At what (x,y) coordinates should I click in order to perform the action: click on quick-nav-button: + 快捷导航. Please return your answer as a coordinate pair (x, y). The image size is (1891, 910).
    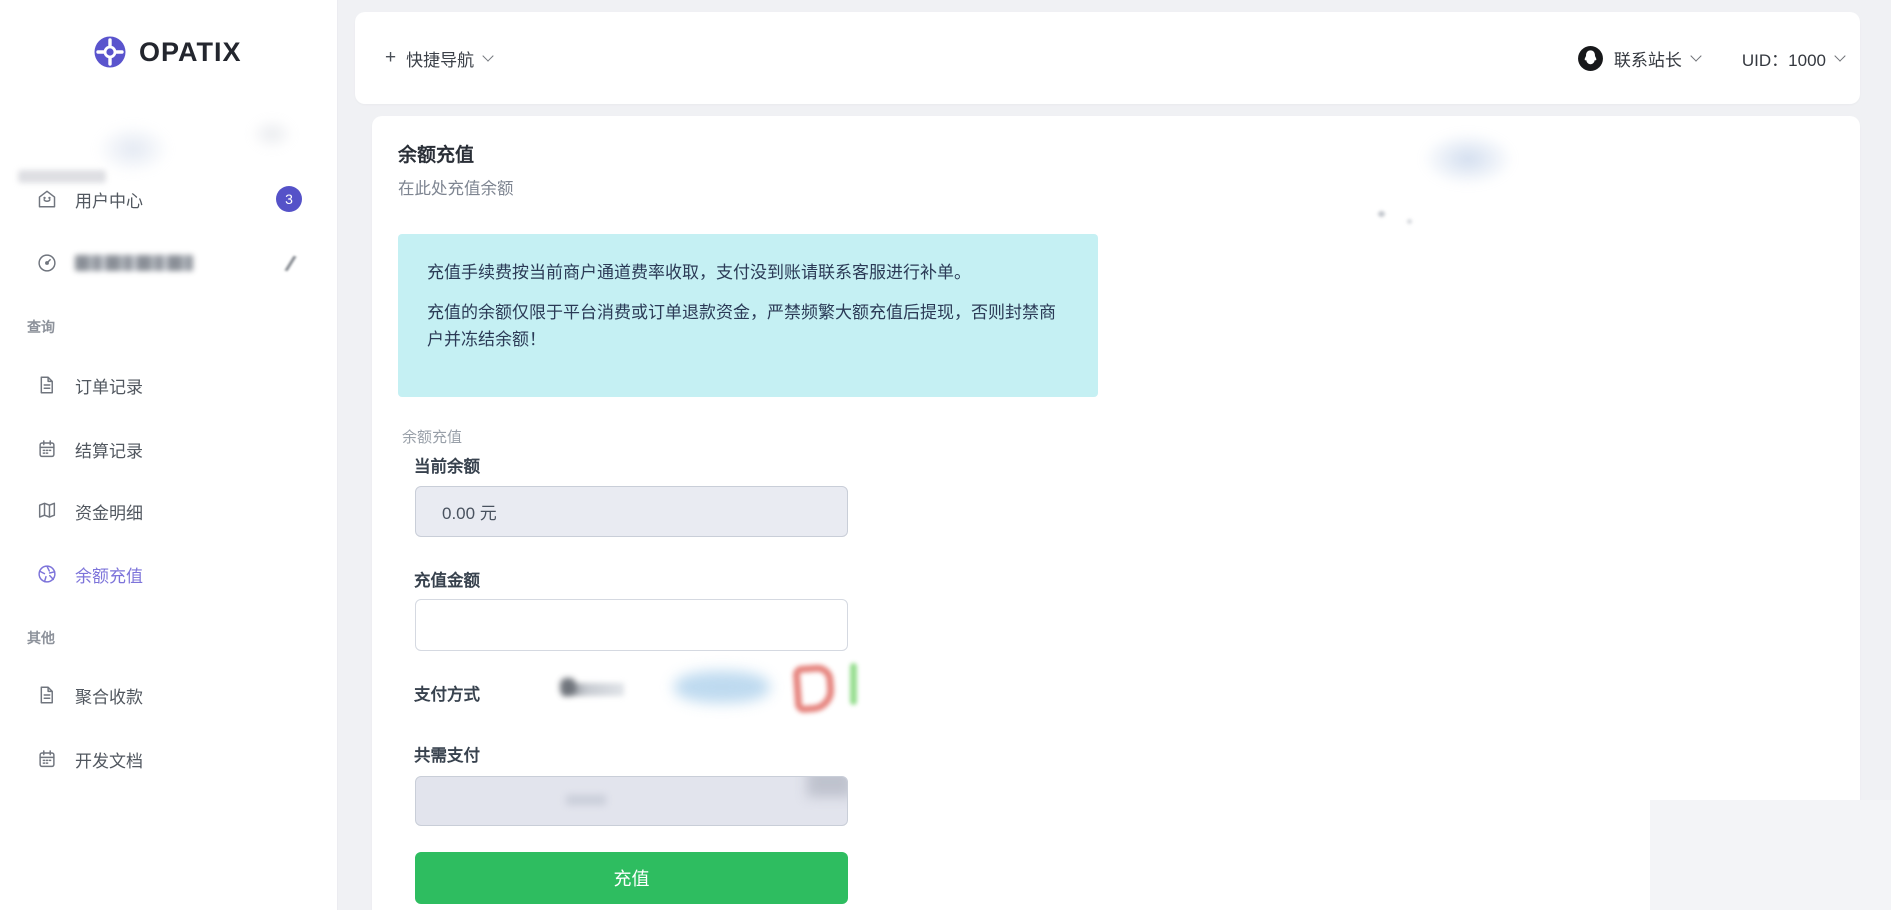
    Looking at the image, I should click on (438, 58).